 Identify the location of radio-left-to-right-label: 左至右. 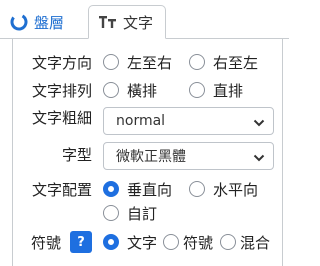
(150, 62).